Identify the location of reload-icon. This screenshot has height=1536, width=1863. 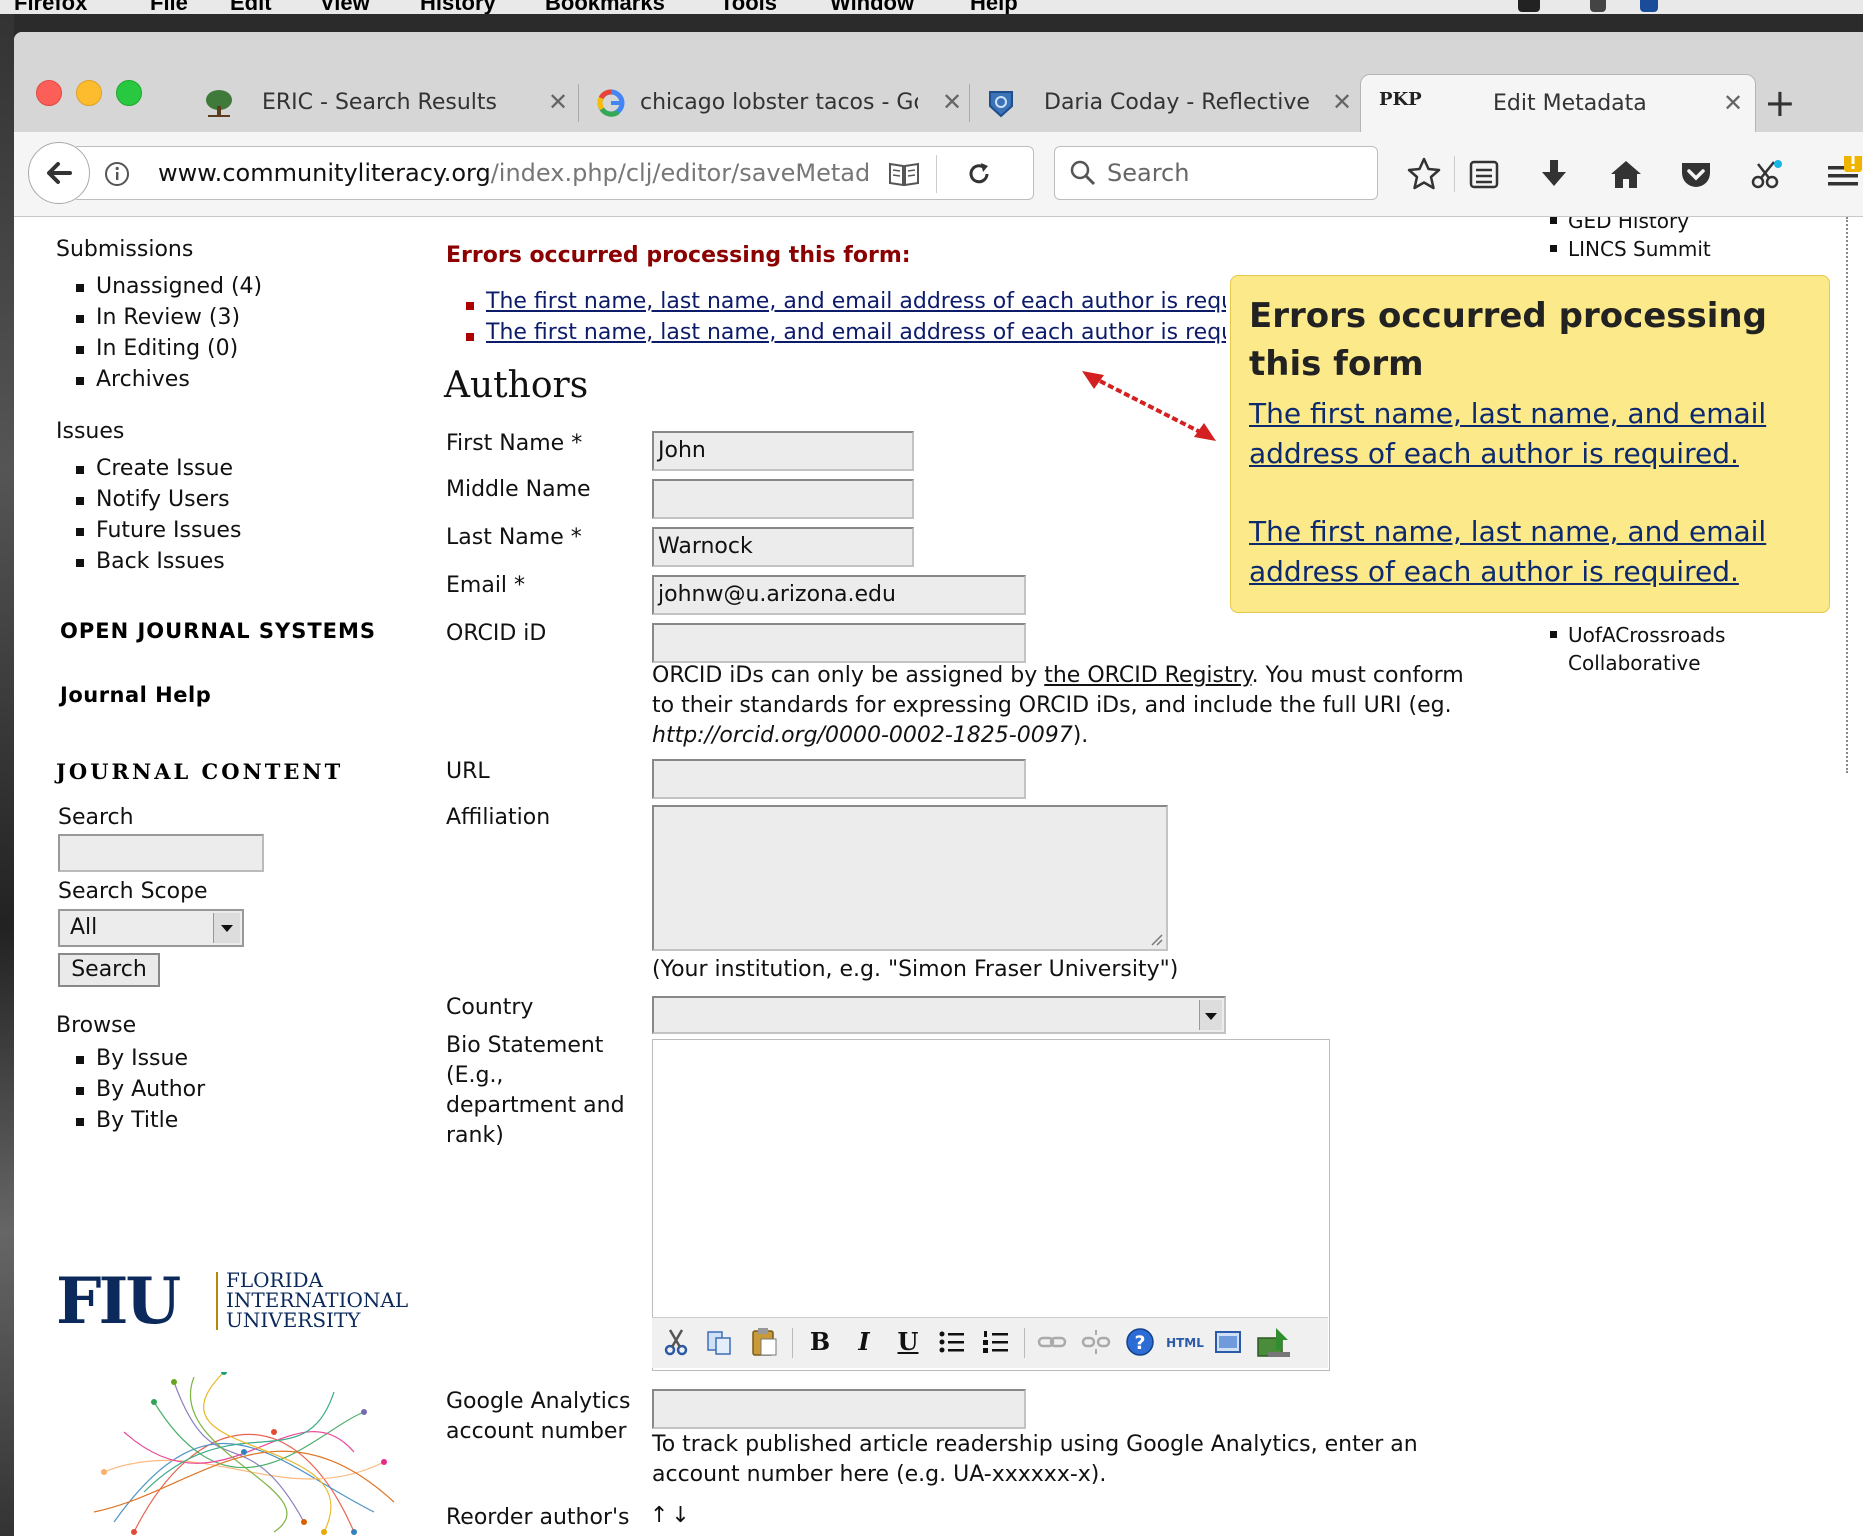
(979, 174).